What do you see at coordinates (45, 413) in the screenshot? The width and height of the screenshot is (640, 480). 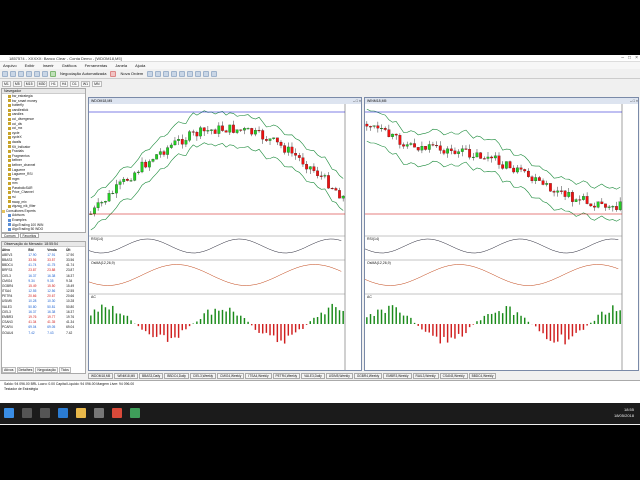 I see `task-view-icon` at bounding box center [45, 413].